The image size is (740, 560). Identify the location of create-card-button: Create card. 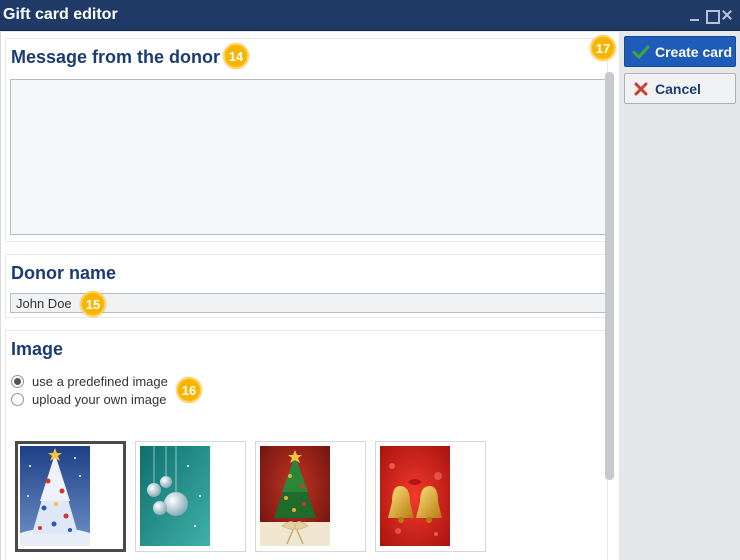
(680, 51).